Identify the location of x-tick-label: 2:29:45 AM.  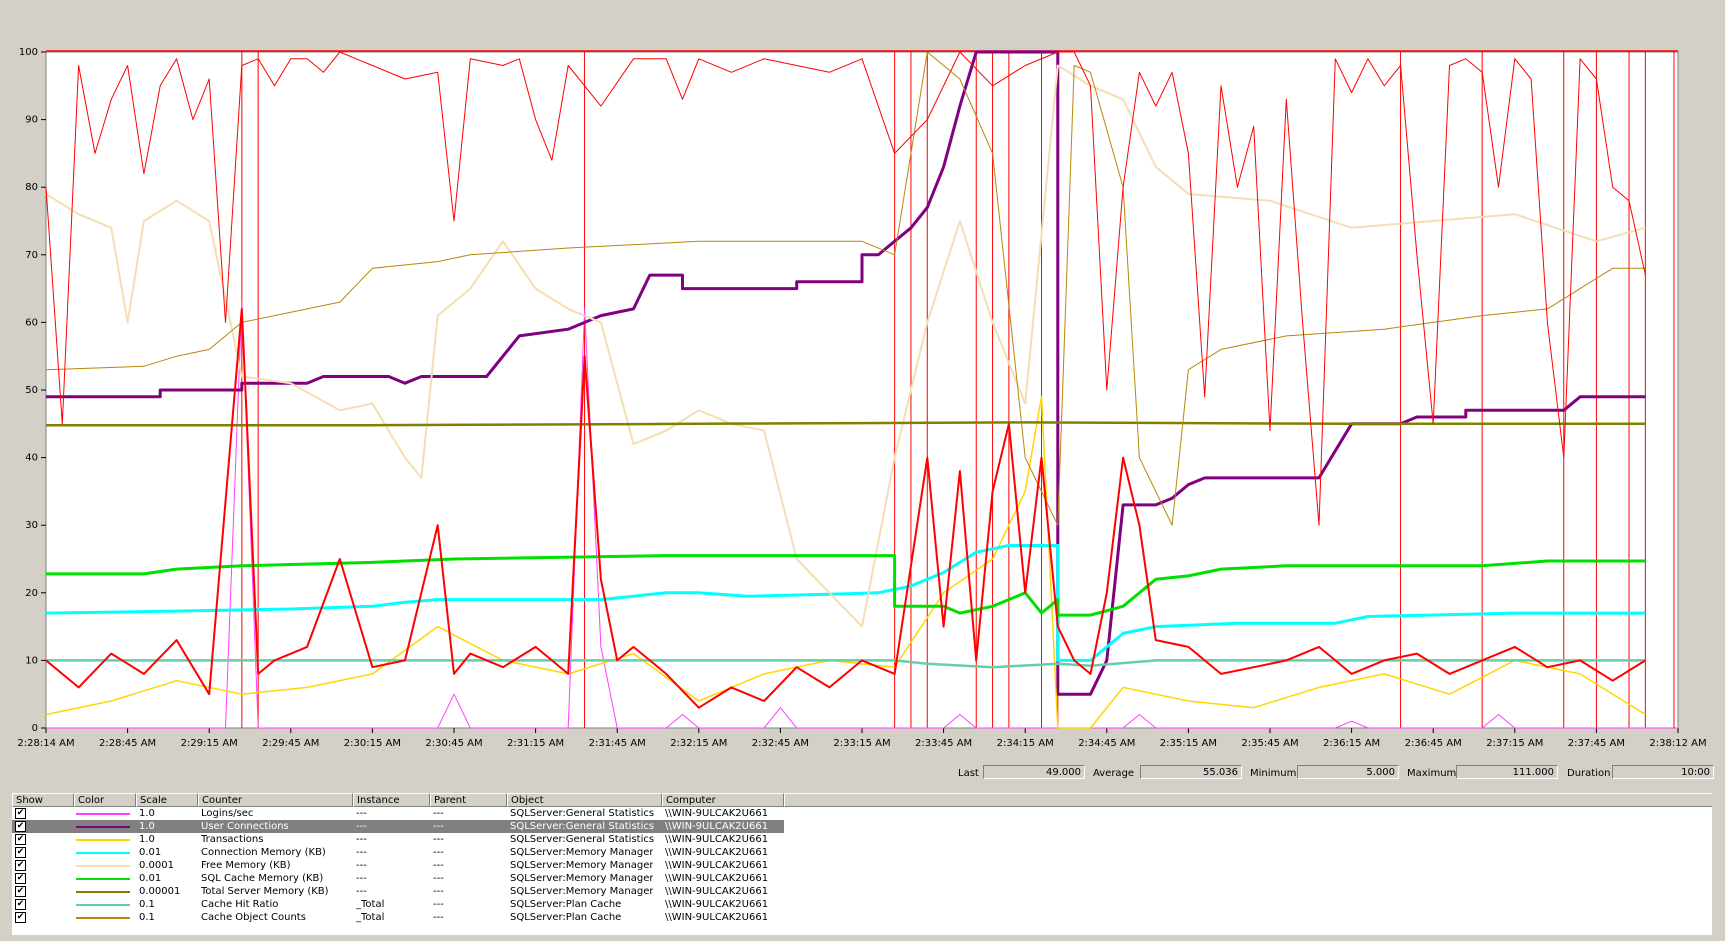
(290, 743).